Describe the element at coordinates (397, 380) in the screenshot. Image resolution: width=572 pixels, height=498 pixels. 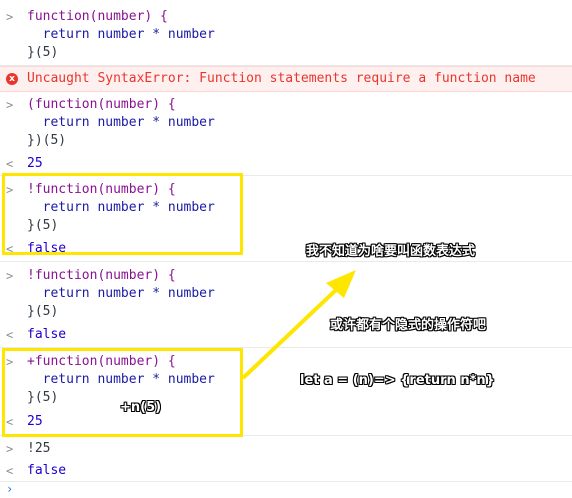
I see `annotation-note: let a = (n)=> {return n*n}` at that location.